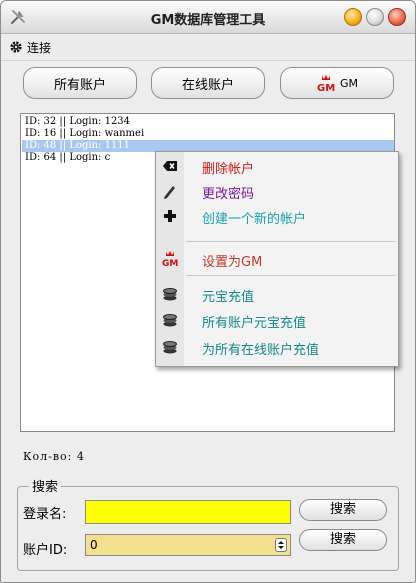  I want to click on up-down-arrows-icon, so click(281, 545).